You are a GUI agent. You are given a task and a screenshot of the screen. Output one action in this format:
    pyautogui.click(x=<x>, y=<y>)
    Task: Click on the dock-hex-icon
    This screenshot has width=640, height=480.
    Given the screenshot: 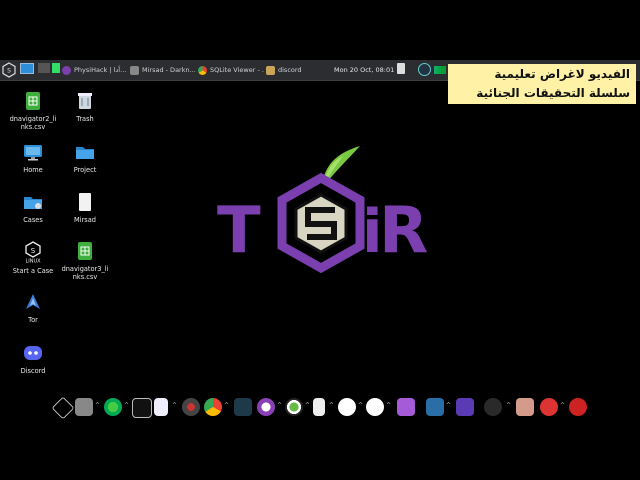 What is the action you would take?
    pyautogui.click(x=406, y=407)
    